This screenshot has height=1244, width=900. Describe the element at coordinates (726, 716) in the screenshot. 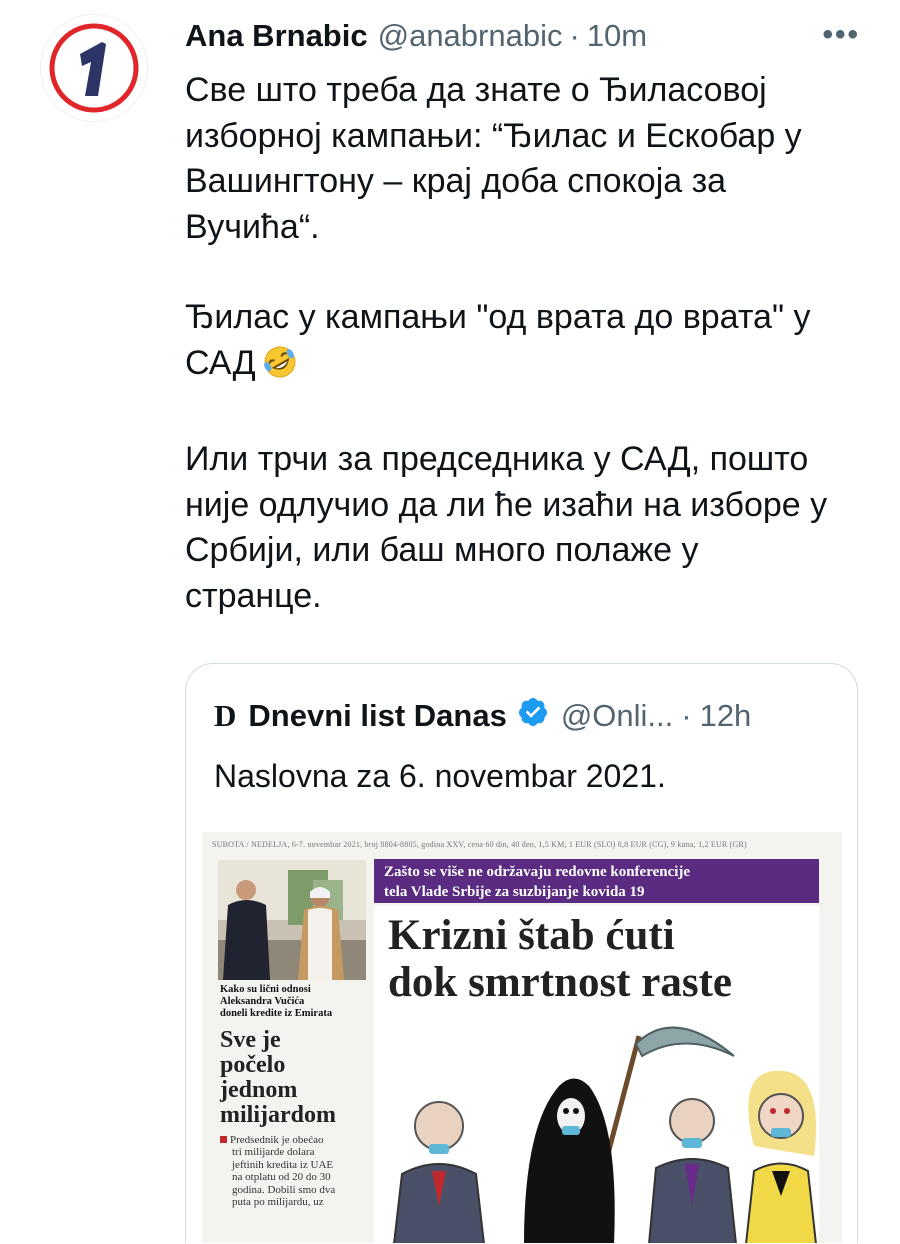

I see `quoted-timestamp: 12h` at that location.